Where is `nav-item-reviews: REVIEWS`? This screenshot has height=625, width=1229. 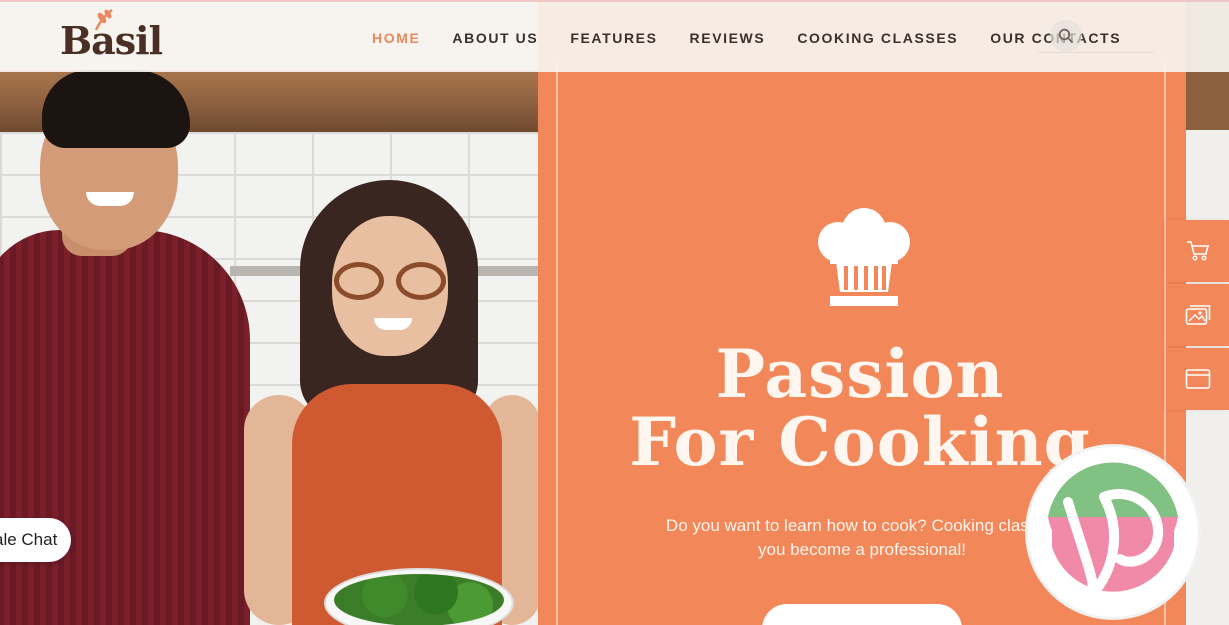
nav-item-reviews: REVIEWS is located at coordinates (728, 38).